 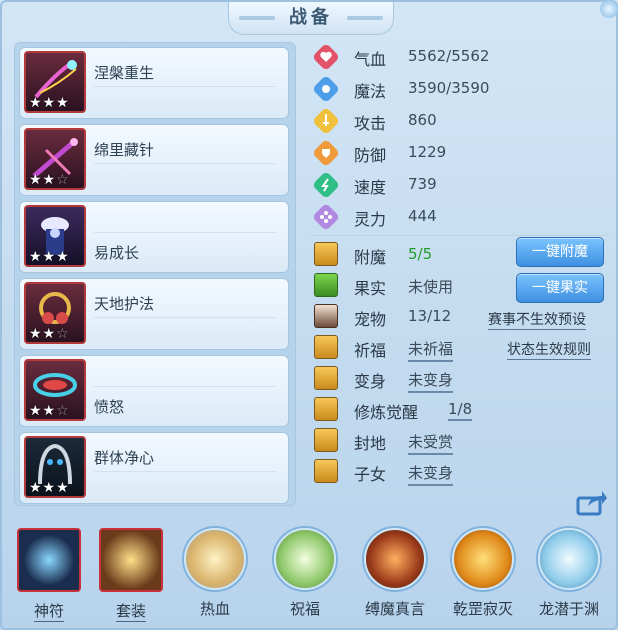 What do you see at coordinates (568, 609) in the screenshot?
I see `tab-label: 龙潜于渊` at bounding box center [568, 609].